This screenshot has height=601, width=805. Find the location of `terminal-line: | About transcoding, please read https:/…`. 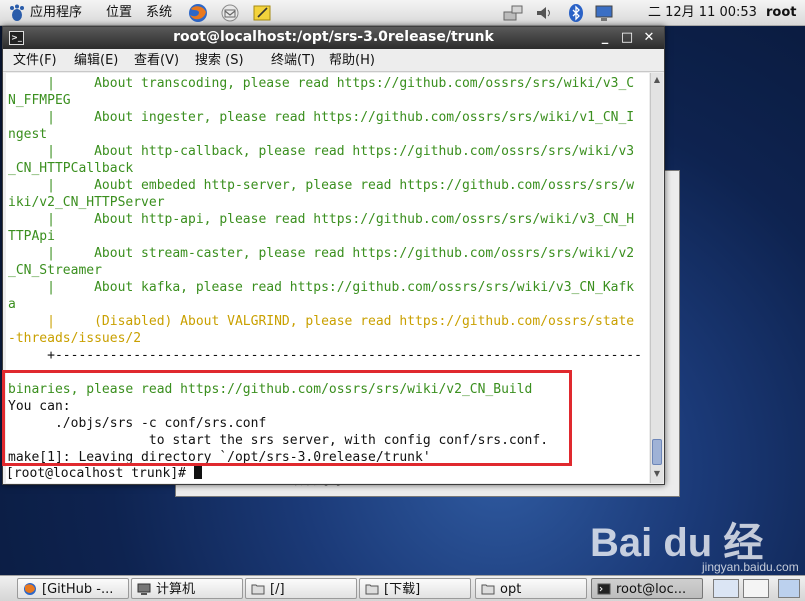

terminal-line: | About transcoding, please read https:/… is located at coordinates (321, 83).